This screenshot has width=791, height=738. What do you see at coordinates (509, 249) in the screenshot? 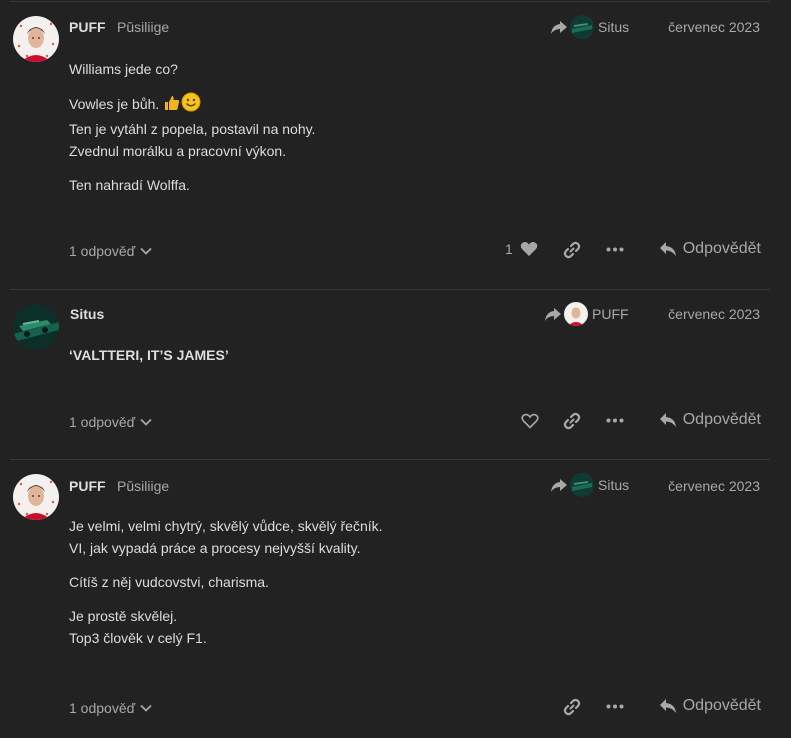
I see `like-count: 1` at bounding box center [509, 249].